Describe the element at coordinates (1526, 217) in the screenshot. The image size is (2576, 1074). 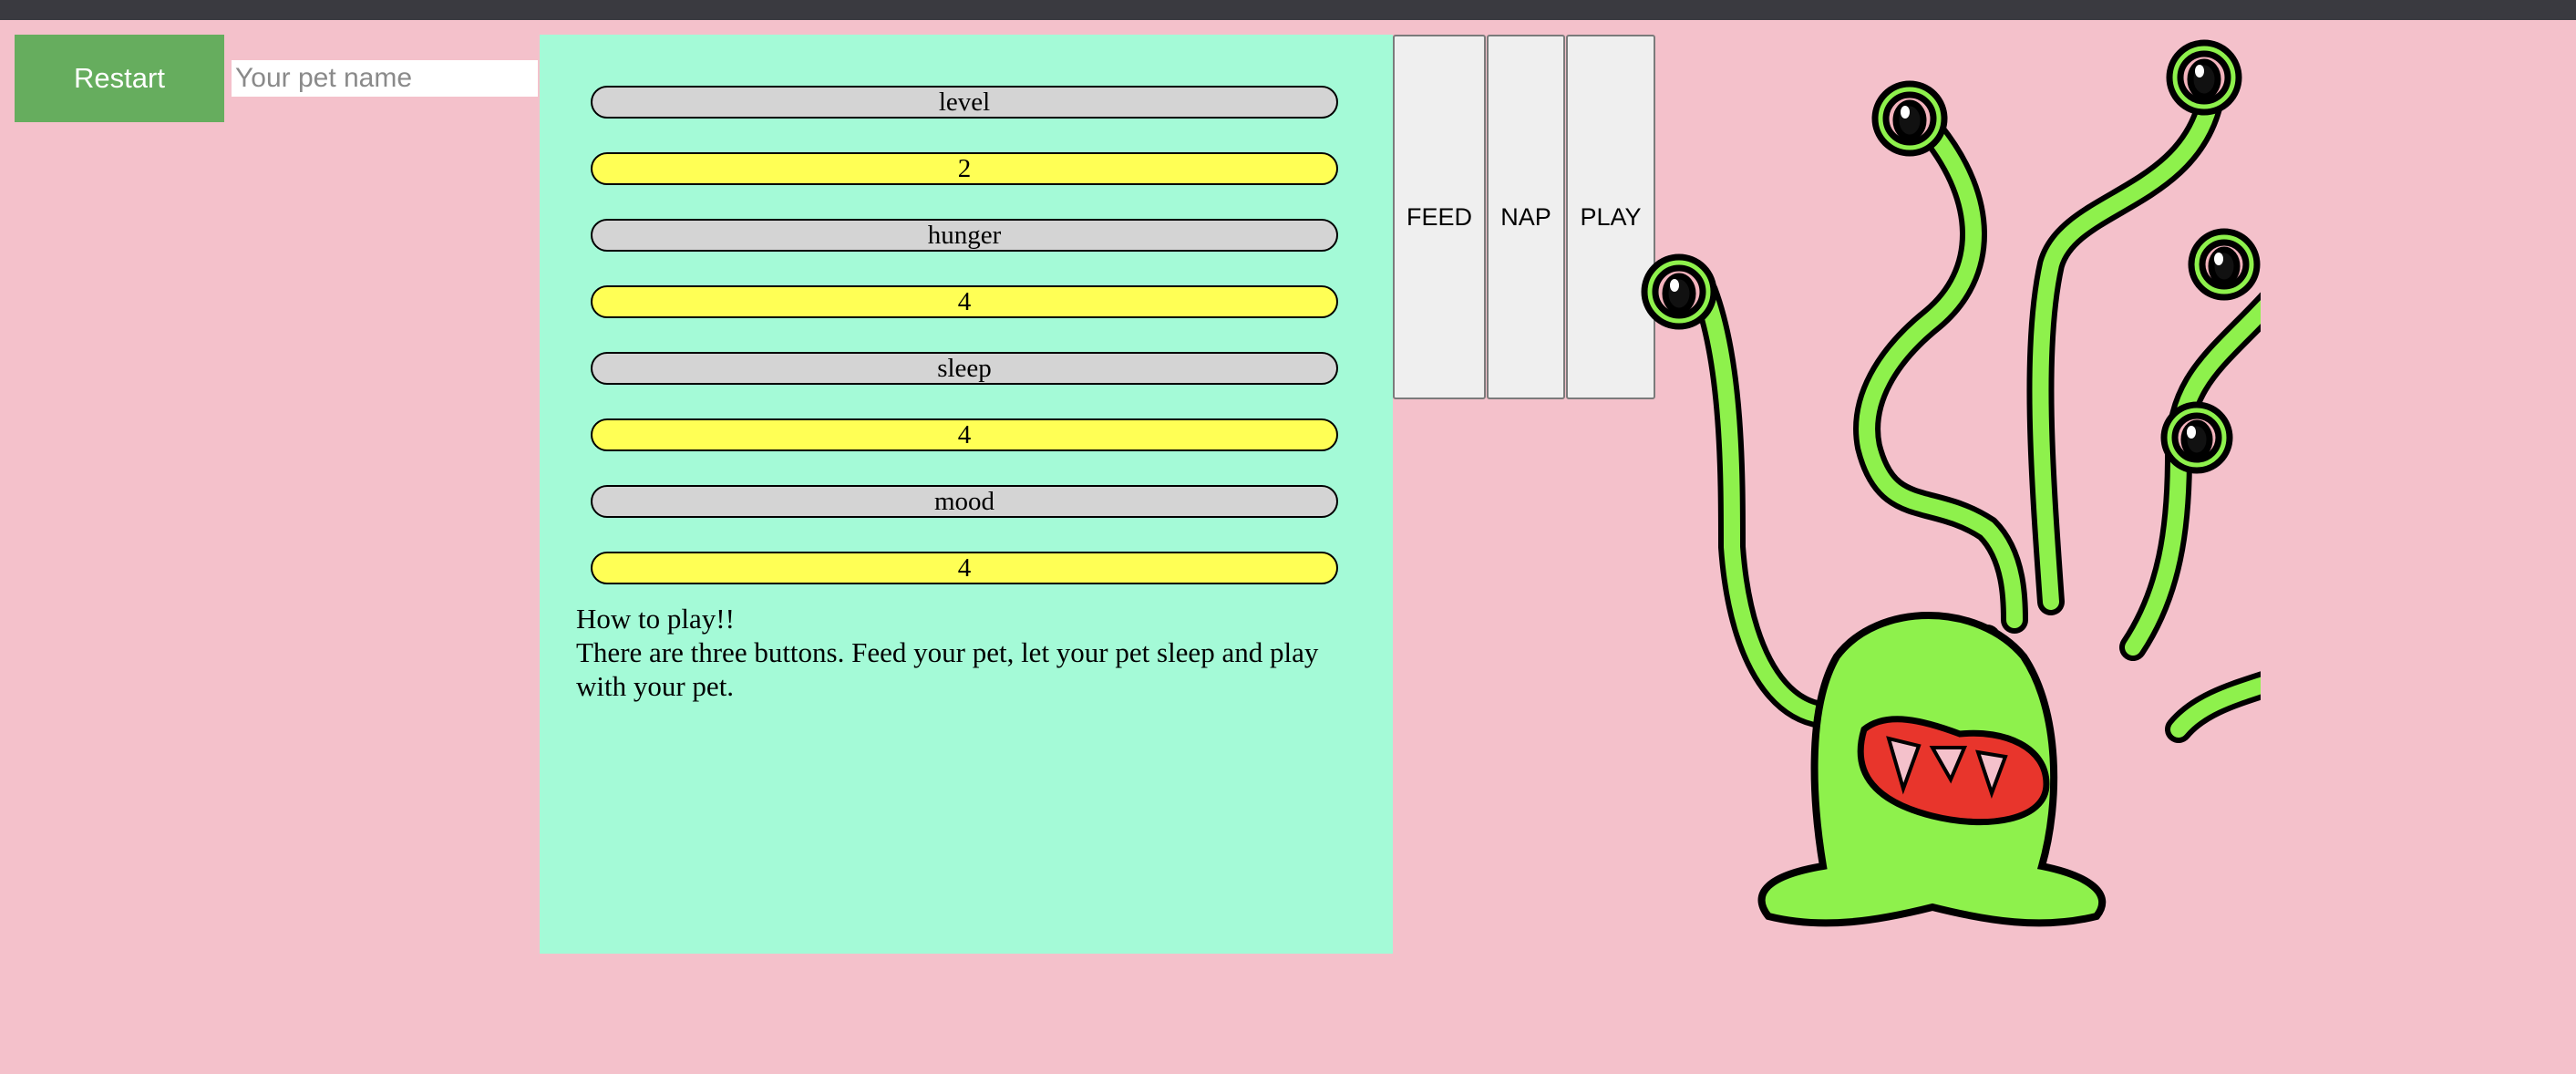
I see `nap-button: NAP` at that location.